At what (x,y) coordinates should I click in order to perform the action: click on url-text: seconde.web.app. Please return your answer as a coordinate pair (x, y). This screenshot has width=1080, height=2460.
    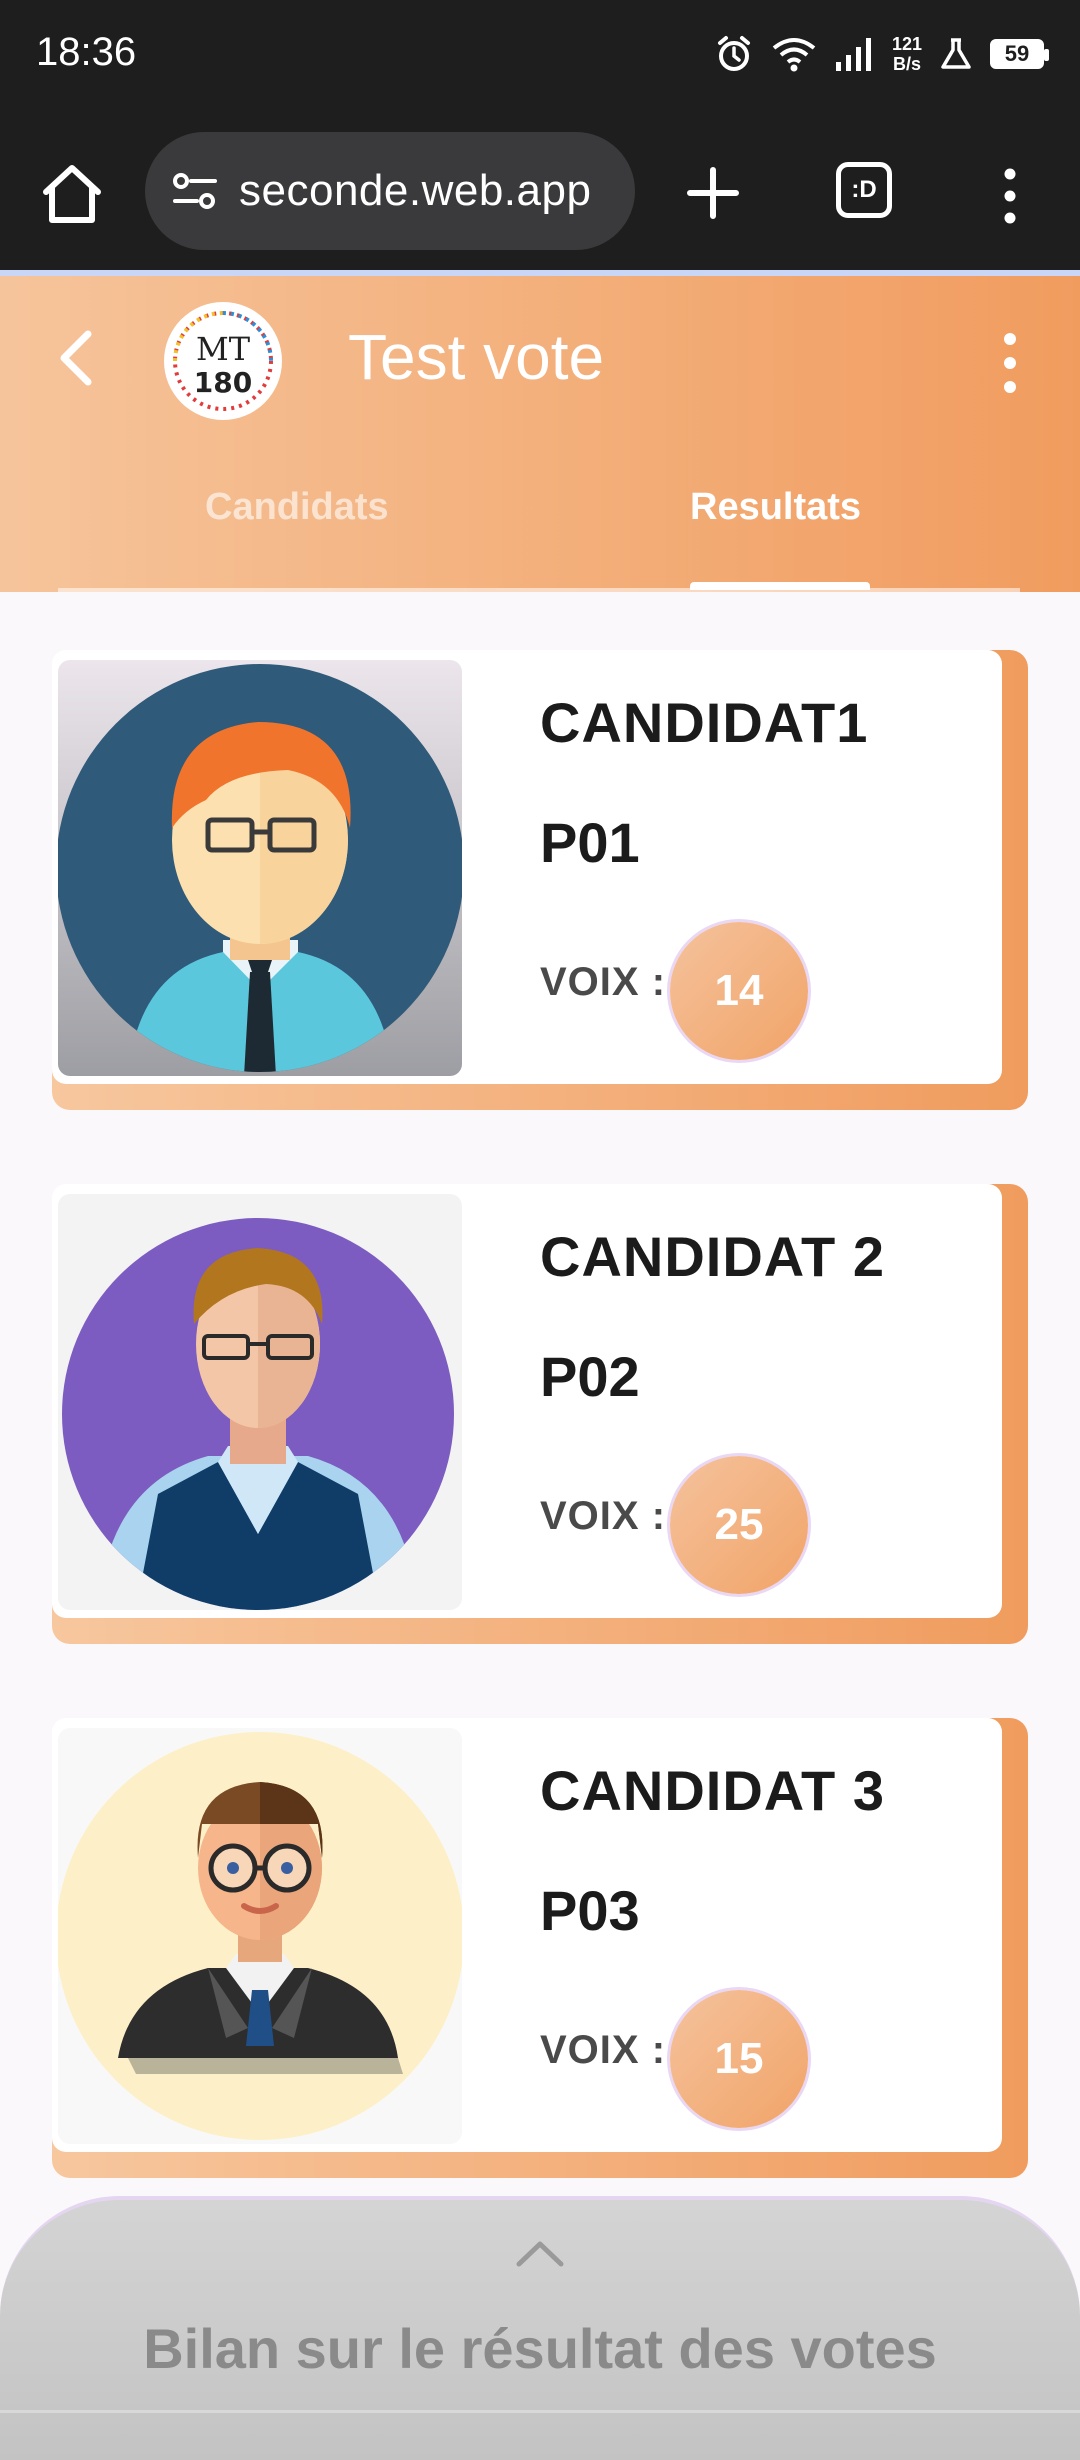
    Looking at the image, I should click on (415, 190).